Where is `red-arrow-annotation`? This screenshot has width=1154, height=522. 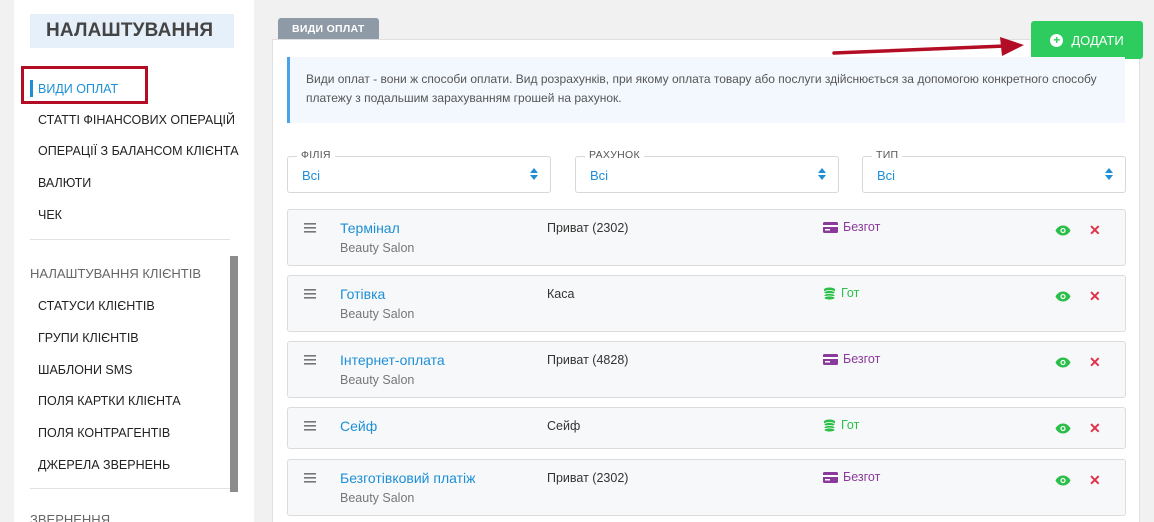
red-arrow-annotation is located at coordinates (928, 46).